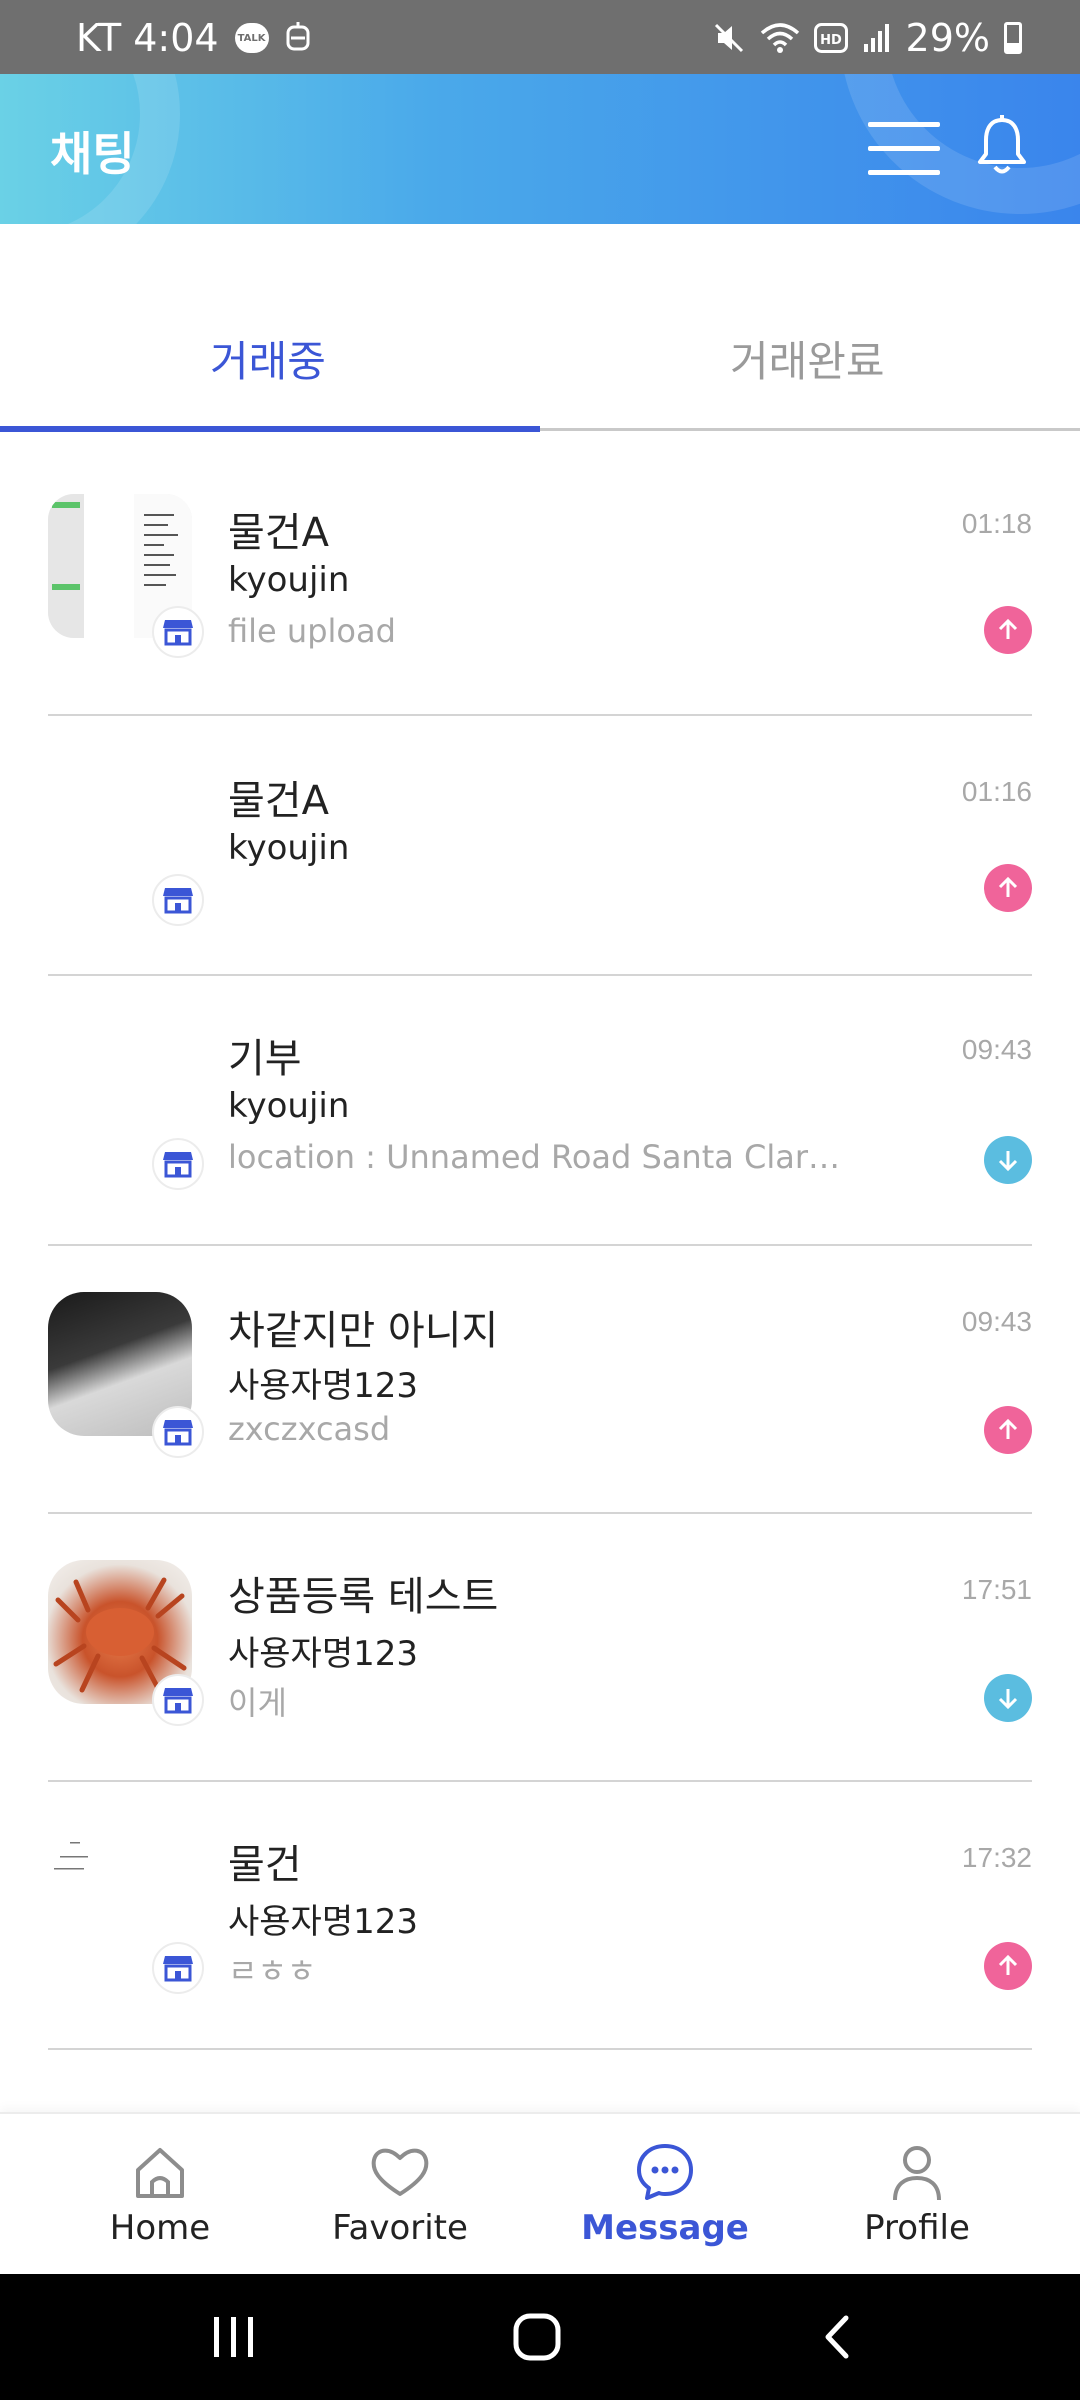 The width and height of the screenshot is (1080, 2400). Describe the element at coordinates (917, 2228) in the screenshot. I see `nav-label: Profile` at that location.